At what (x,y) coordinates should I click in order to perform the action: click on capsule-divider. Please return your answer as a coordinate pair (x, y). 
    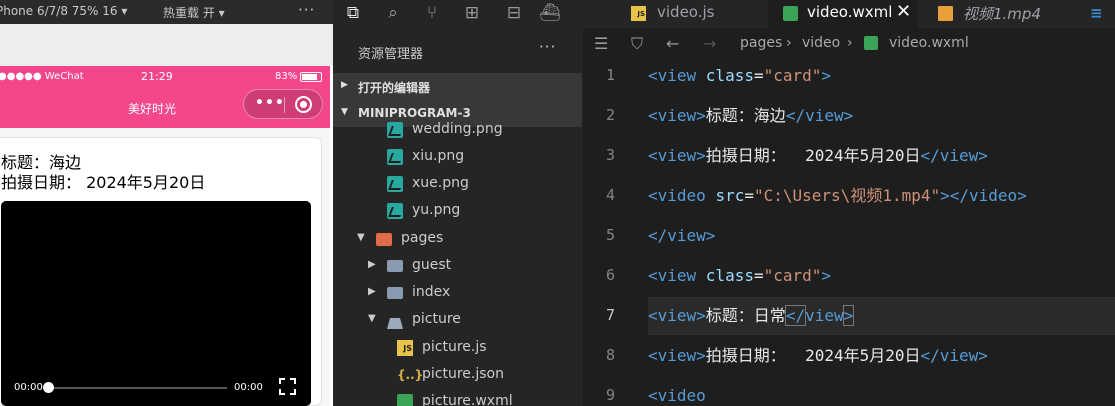
    Looking at the image, I should click on (284, 105).